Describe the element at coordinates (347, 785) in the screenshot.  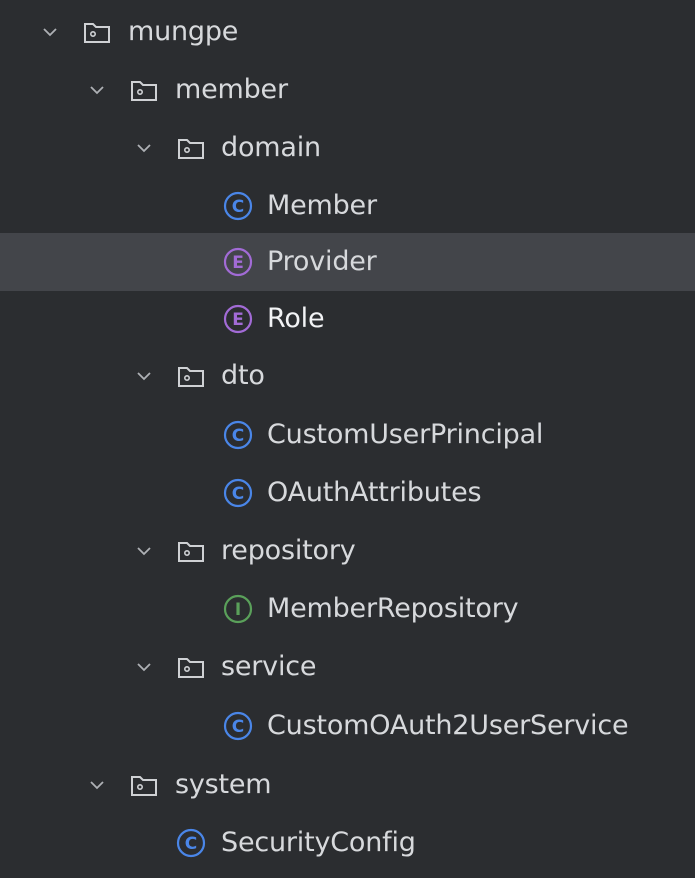
I see `tree-item-system: system` at that location.